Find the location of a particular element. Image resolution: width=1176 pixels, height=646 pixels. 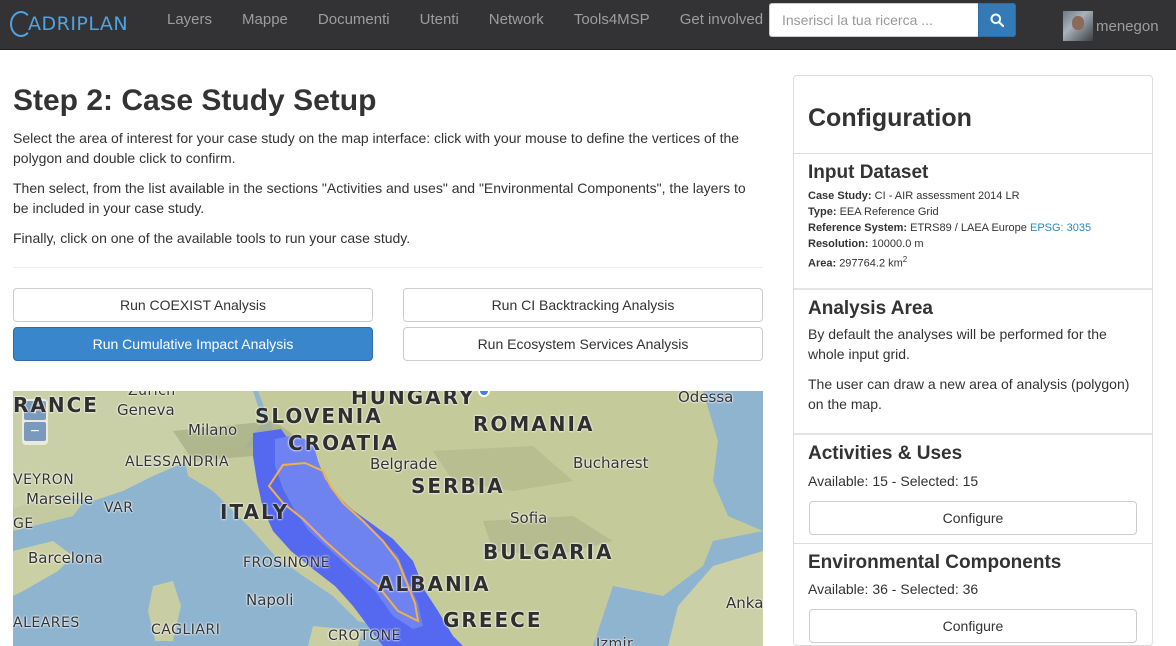

map-label-crotone: CROTONE is located at coordinates (364, 636).